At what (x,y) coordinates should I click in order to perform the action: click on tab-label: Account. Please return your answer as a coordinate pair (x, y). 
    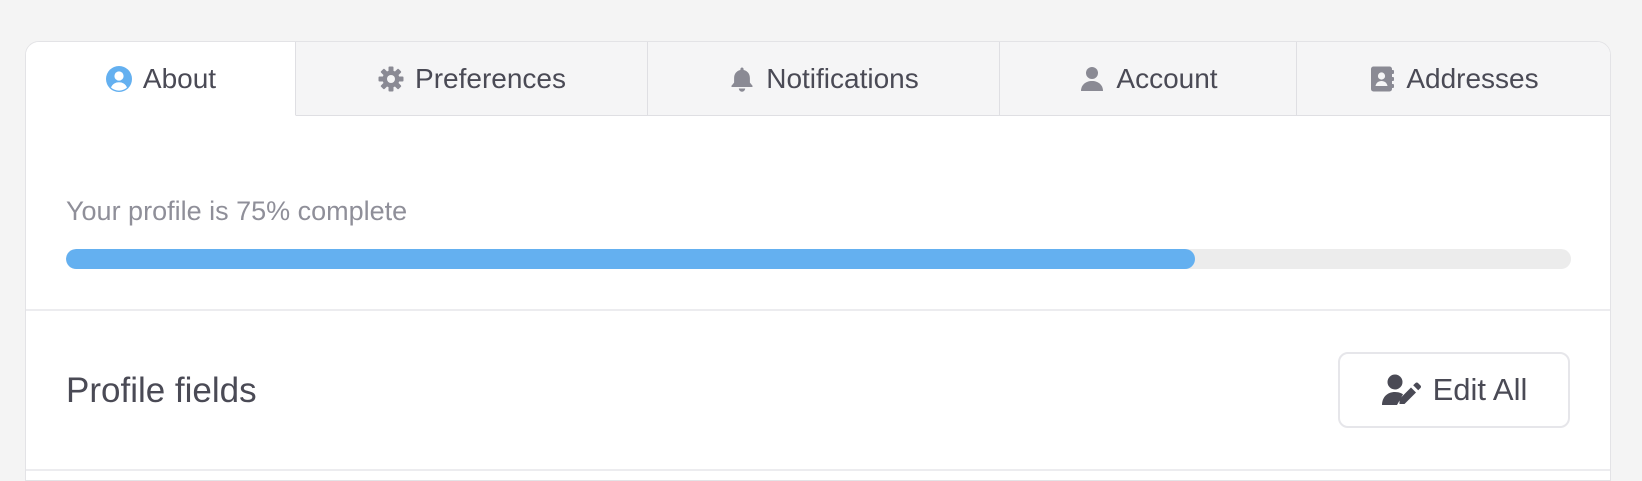
    Looking at the image, I should click on (1167, 78).